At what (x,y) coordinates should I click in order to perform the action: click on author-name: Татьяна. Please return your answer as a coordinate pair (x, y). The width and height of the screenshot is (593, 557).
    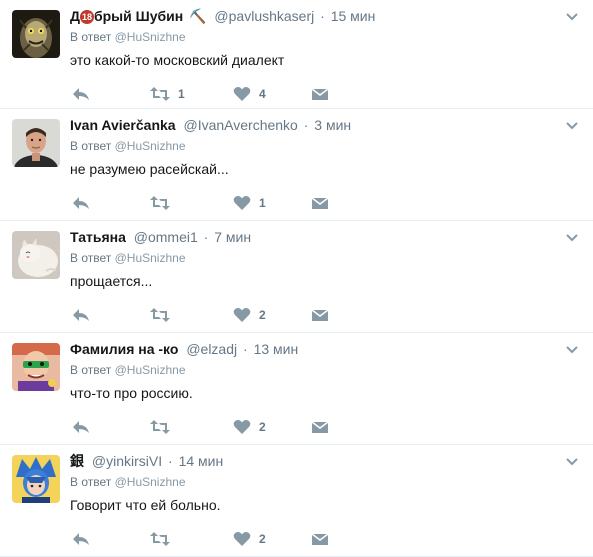
    Looking at the image, I should click on (98, 237).